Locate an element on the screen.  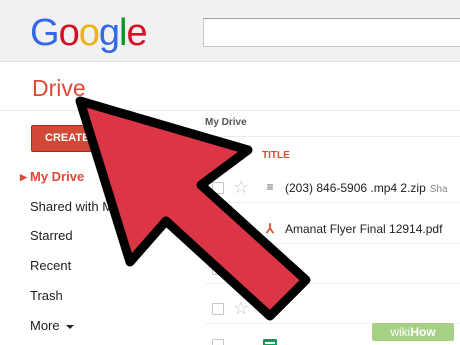
search-input is located at coordinates (331, 32).